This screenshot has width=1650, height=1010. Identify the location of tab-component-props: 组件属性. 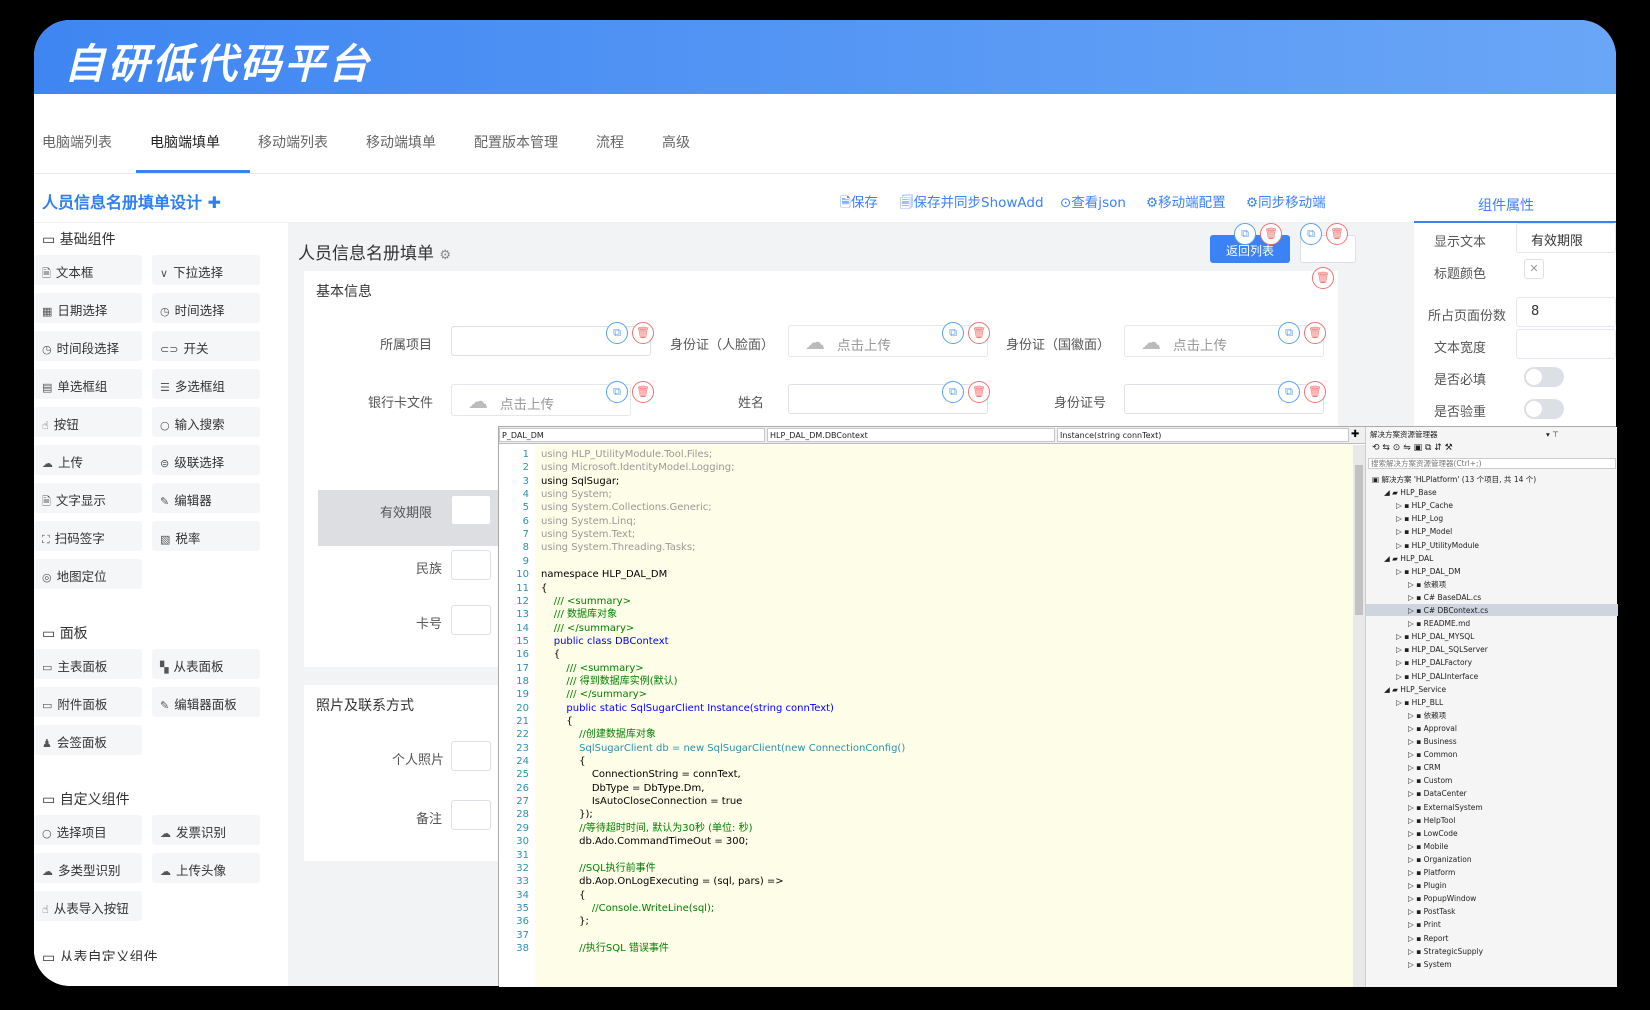
(1515, 199).